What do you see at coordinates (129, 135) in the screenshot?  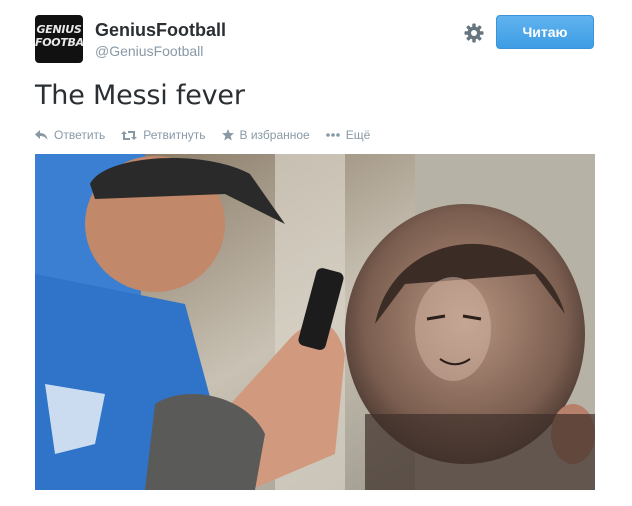 I see `retweet-icon` at bounding box center [129, 135].